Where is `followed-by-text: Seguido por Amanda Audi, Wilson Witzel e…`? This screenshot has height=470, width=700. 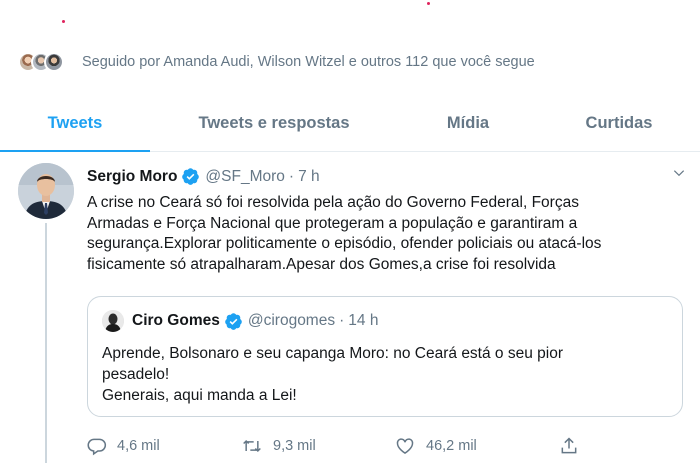 followed-by-text: Seguido por Amanda Audi, Wilson Witzel e… is located at coordinates (308, 62).